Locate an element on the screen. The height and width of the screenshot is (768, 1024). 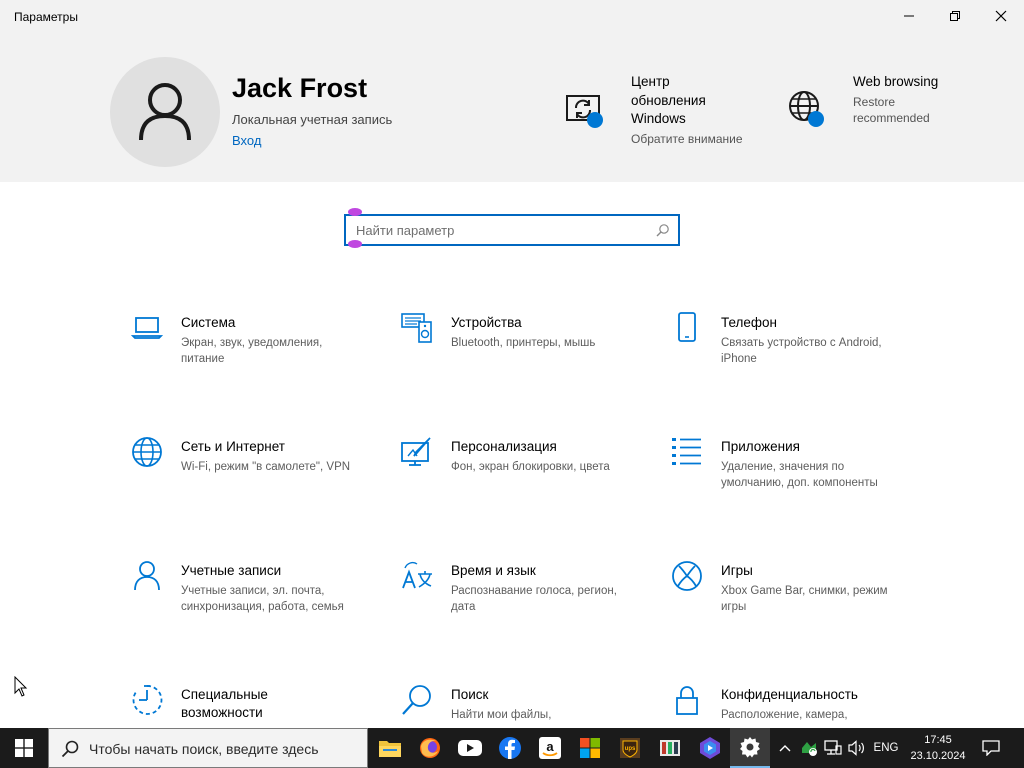
tile-description: Распознавание голоса, регион, дата is located at coordinates (534, 599).